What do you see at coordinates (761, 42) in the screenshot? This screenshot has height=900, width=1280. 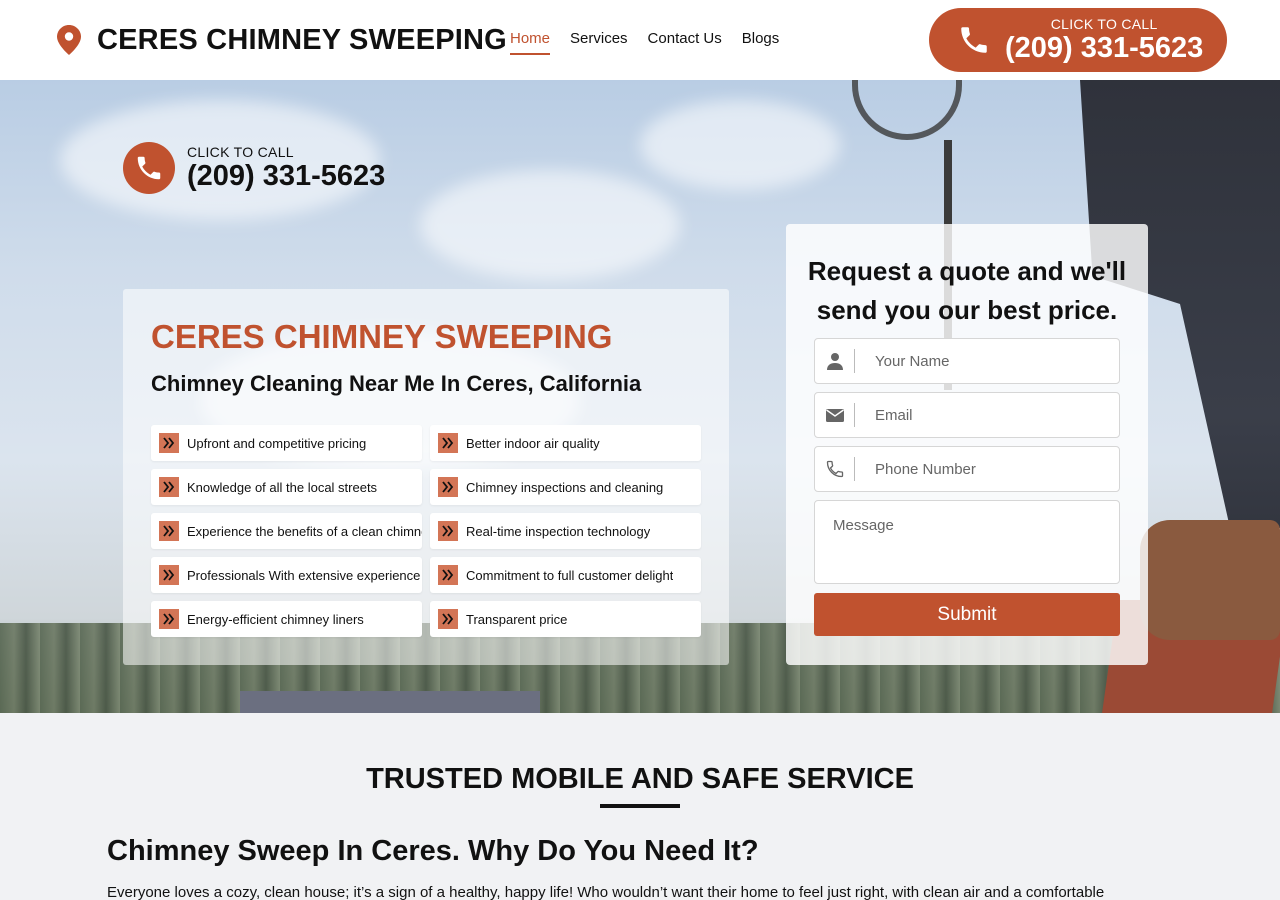 I see `nav-blogs: Blogs` at bounding box center [761, 42].